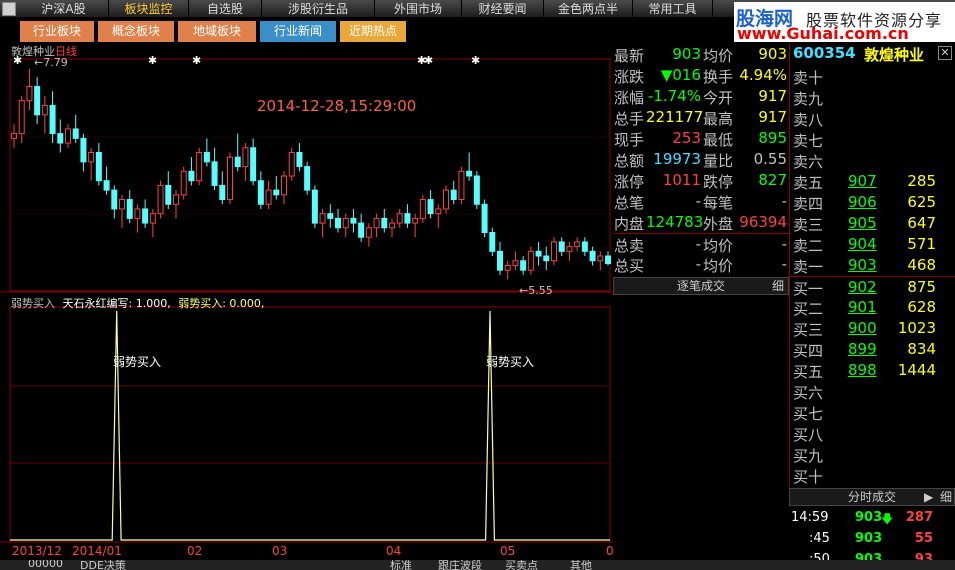 This screenshot has width=955, height=570. I want to click on top-menu-item: 常用工具, so click(673, 9).